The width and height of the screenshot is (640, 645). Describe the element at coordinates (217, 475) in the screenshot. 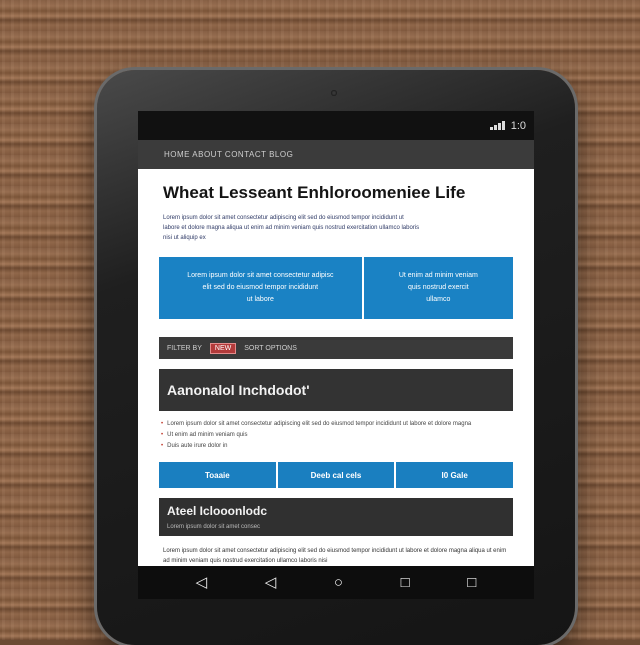

I see `tab-1: Toaaie` at that location.